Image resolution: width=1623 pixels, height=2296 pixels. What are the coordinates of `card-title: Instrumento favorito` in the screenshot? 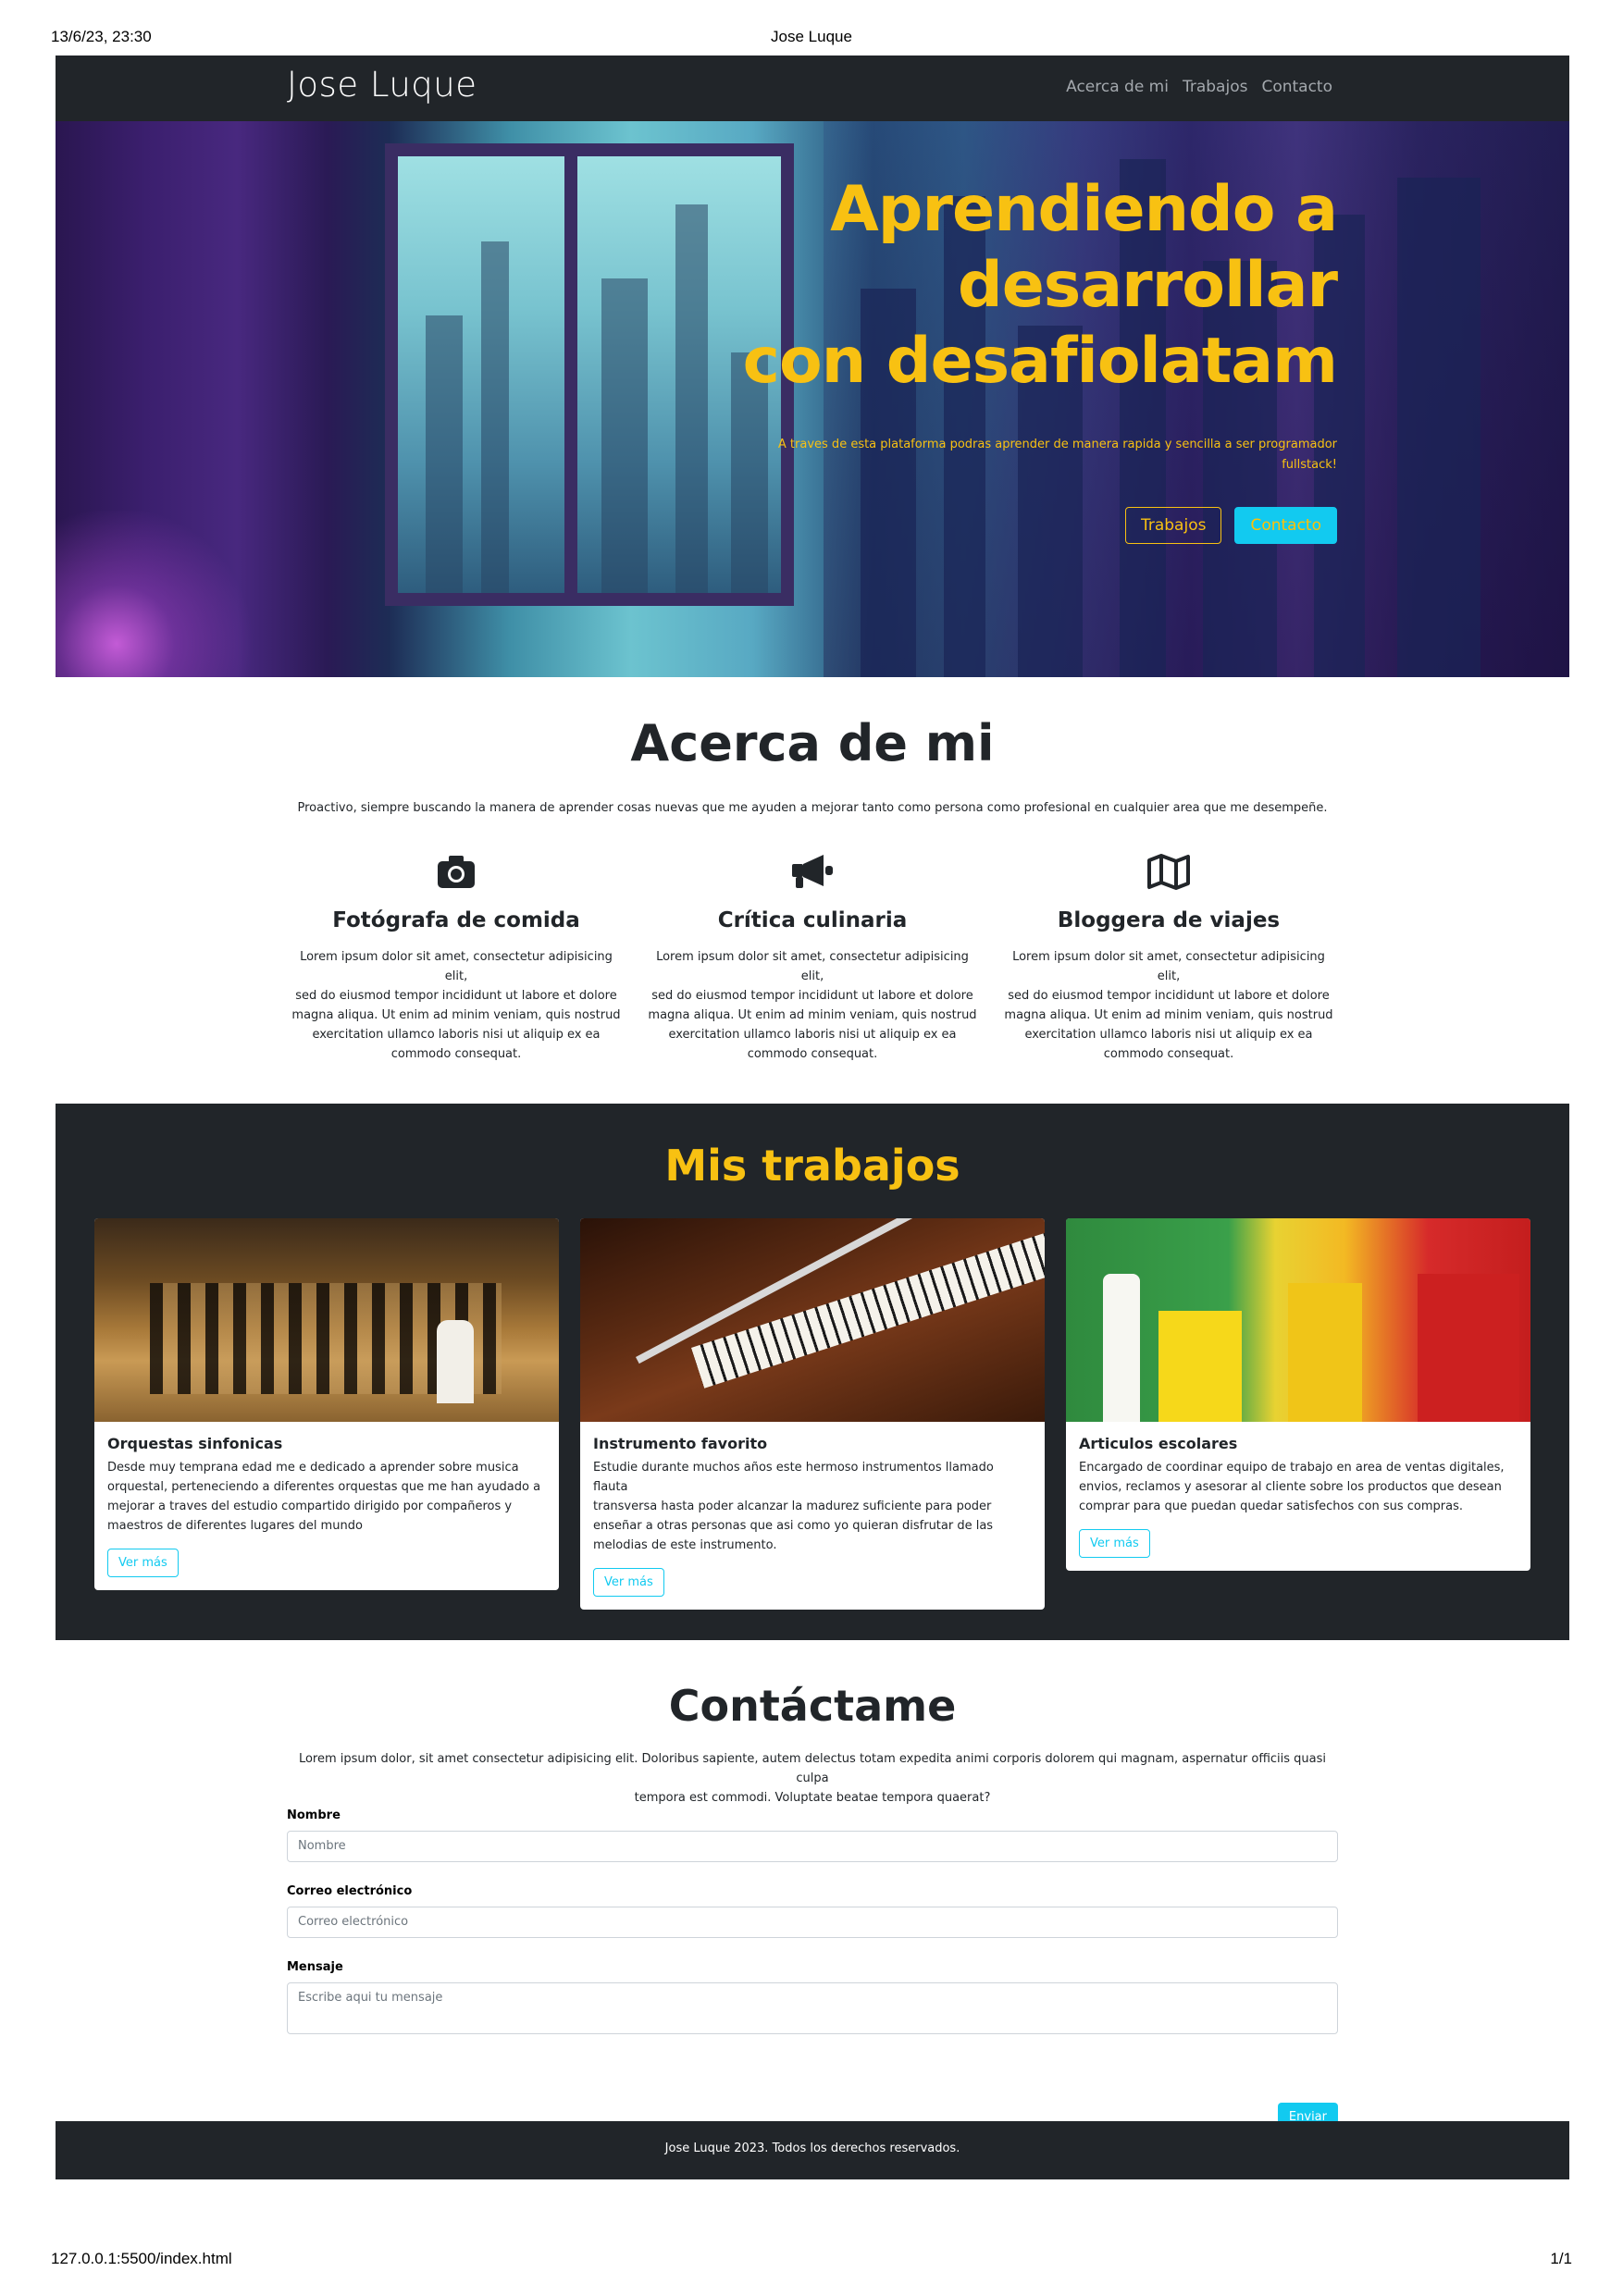 It's located at (680, 1443).